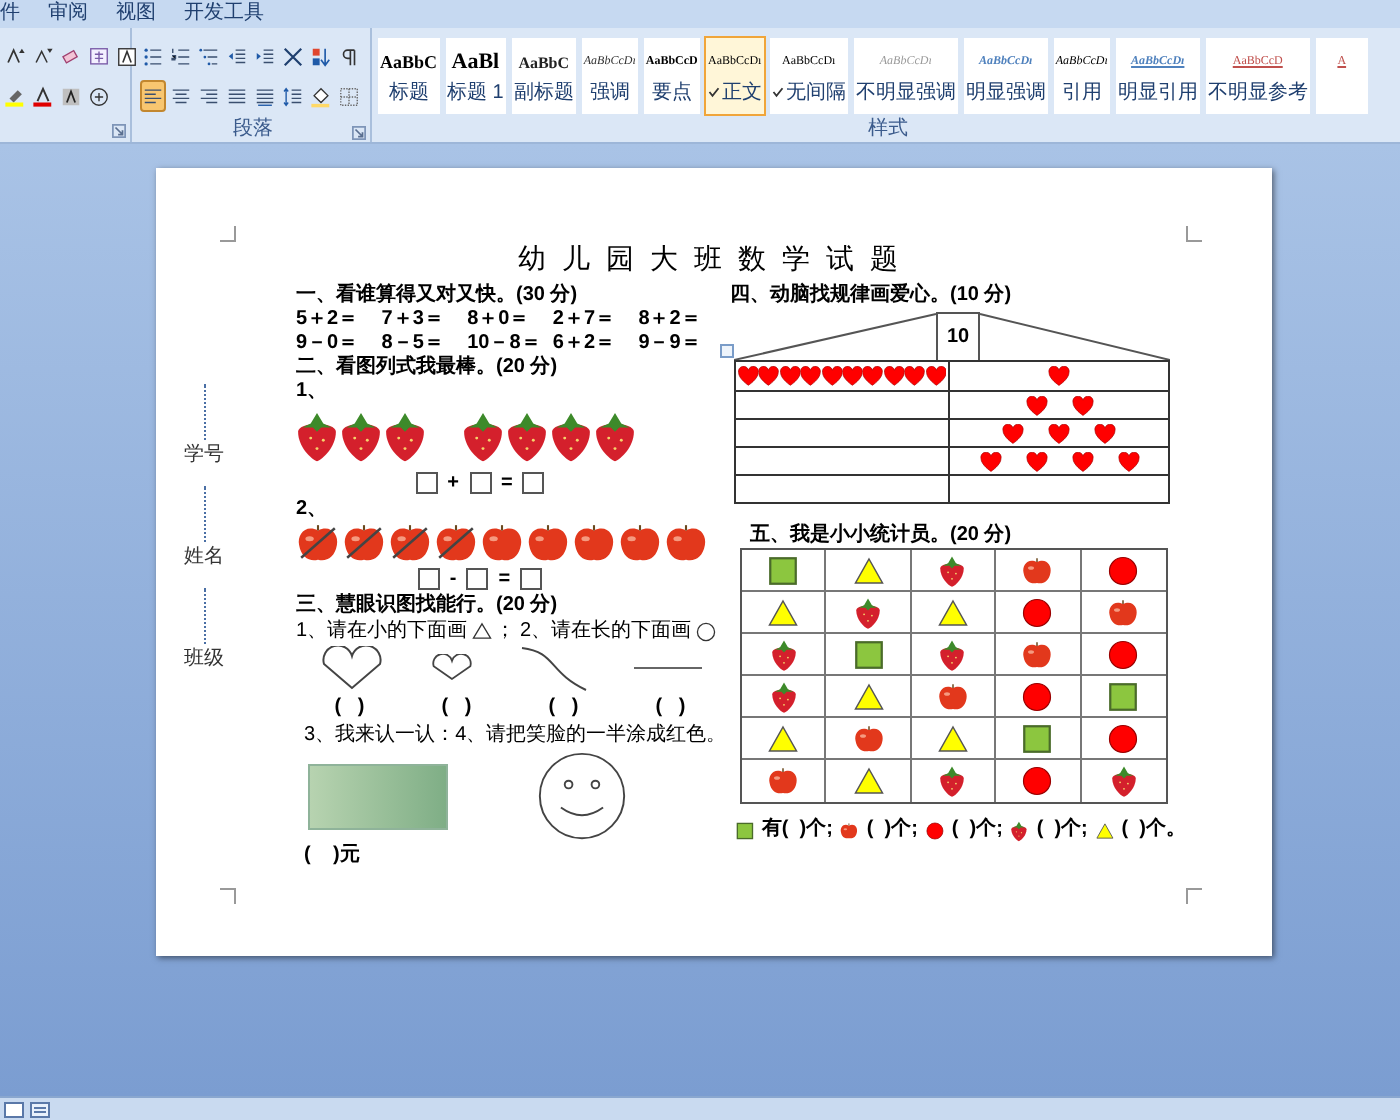 This screenshot has width=1400, height=1120. I want to click on roof-number: 10, so click(958, 336).